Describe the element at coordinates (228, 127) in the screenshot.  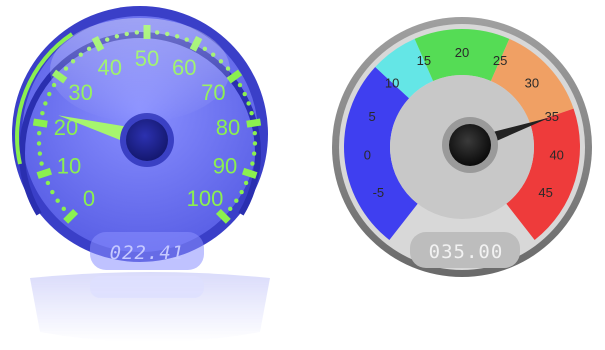
I see `speedometer-tick-label: 80` at that location.